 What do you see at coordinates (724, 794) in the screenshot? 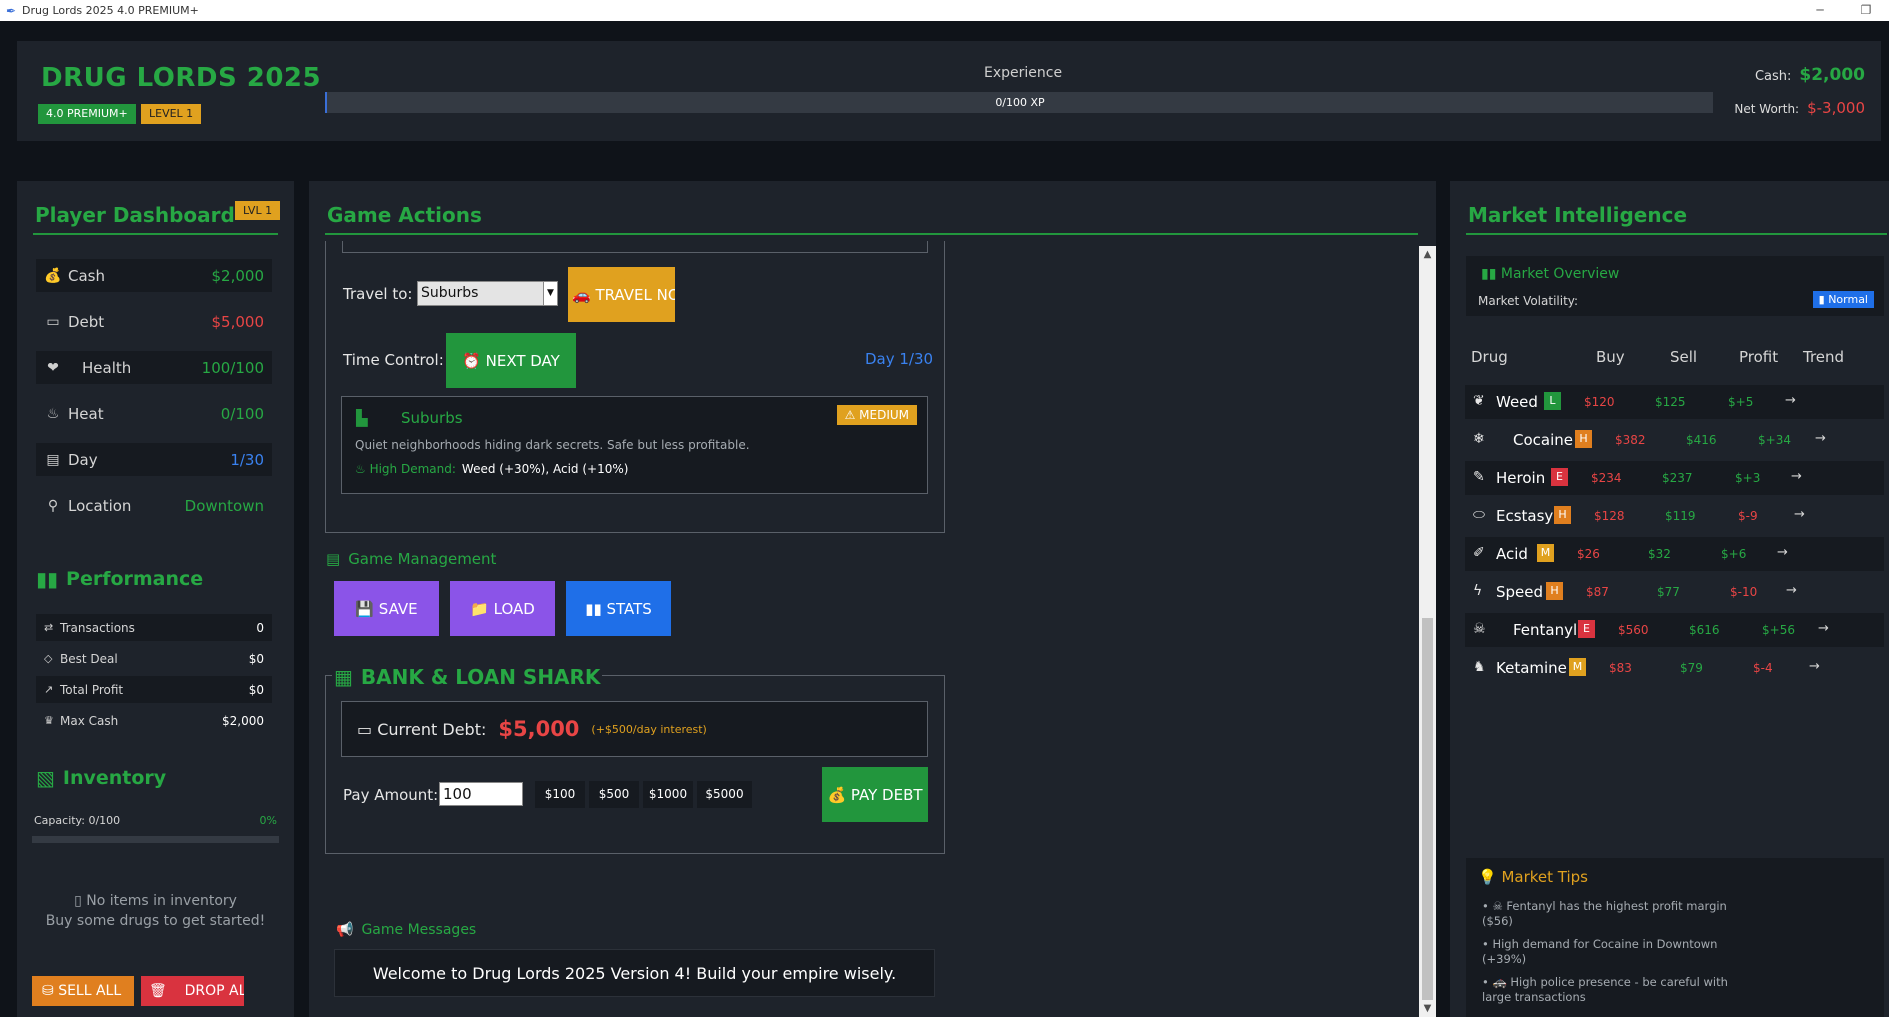
I see `quick-pay-5000-button: $5000` at bounding box center [724, 794].